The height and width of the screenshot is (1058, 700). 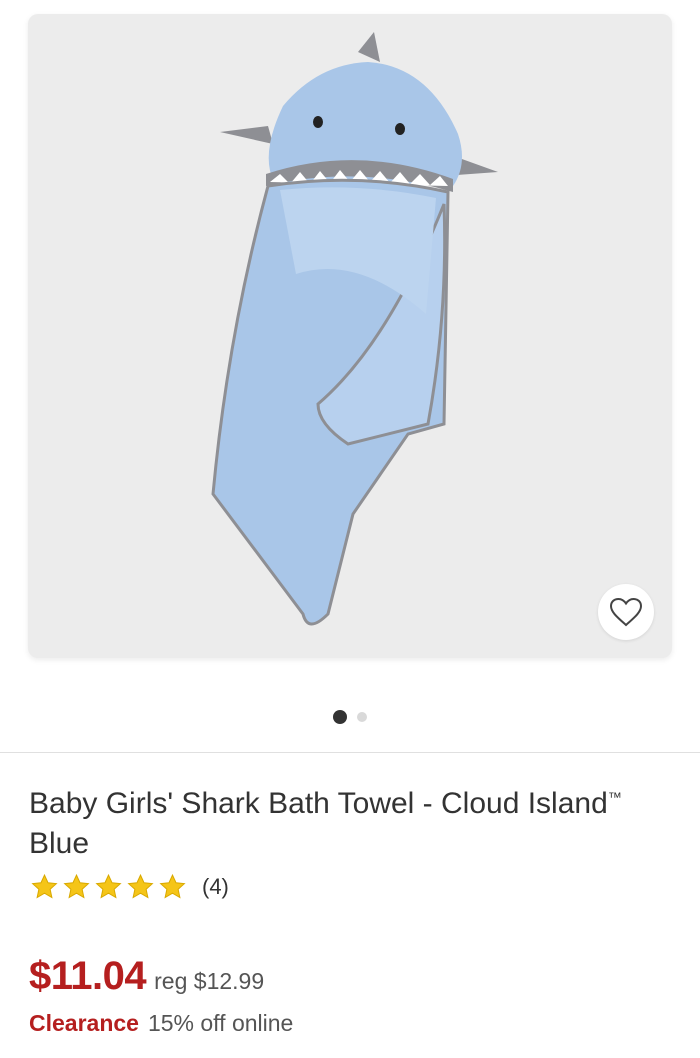 I want to click on price-row: $11.04 reg $12.99, so click(x=146, y=976).